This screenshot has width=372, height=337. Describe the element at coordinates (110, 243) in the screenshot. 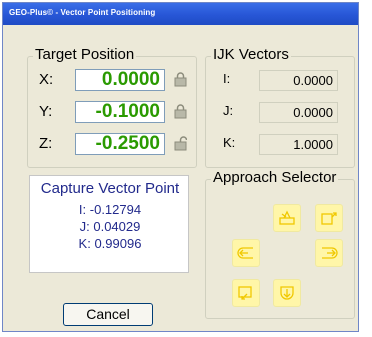

I see `capture-k-value: K: 0.99096` at that location.